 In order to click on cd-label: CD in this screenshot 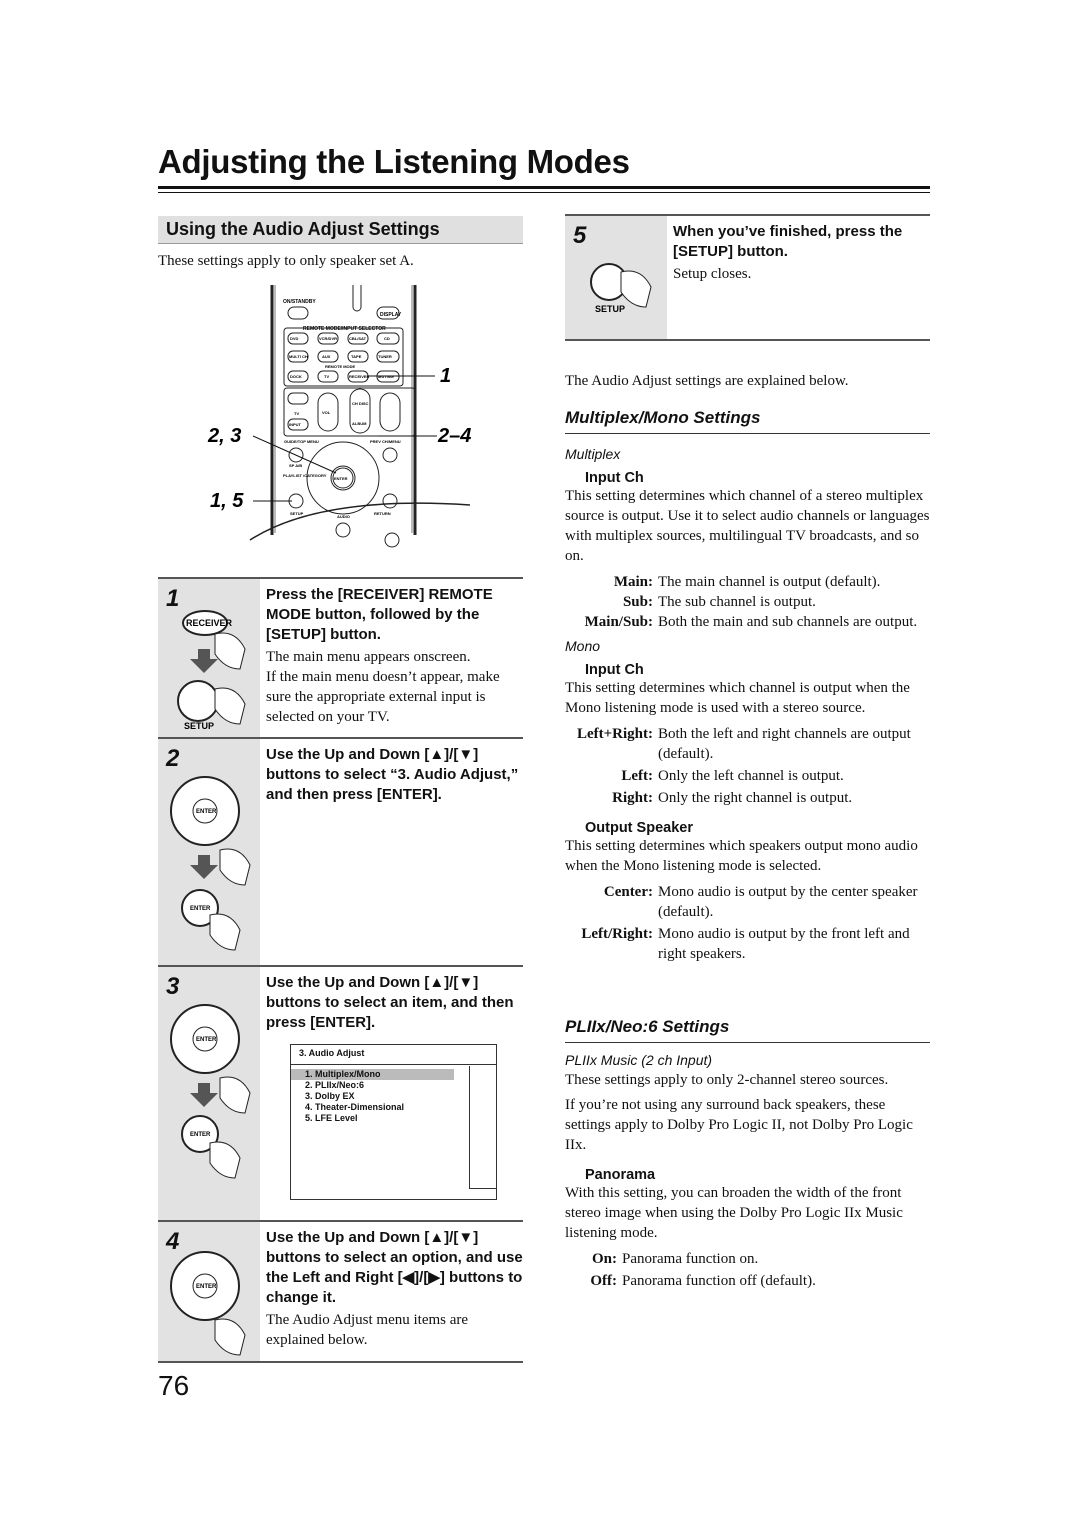, I will do `click(387, 338)`.